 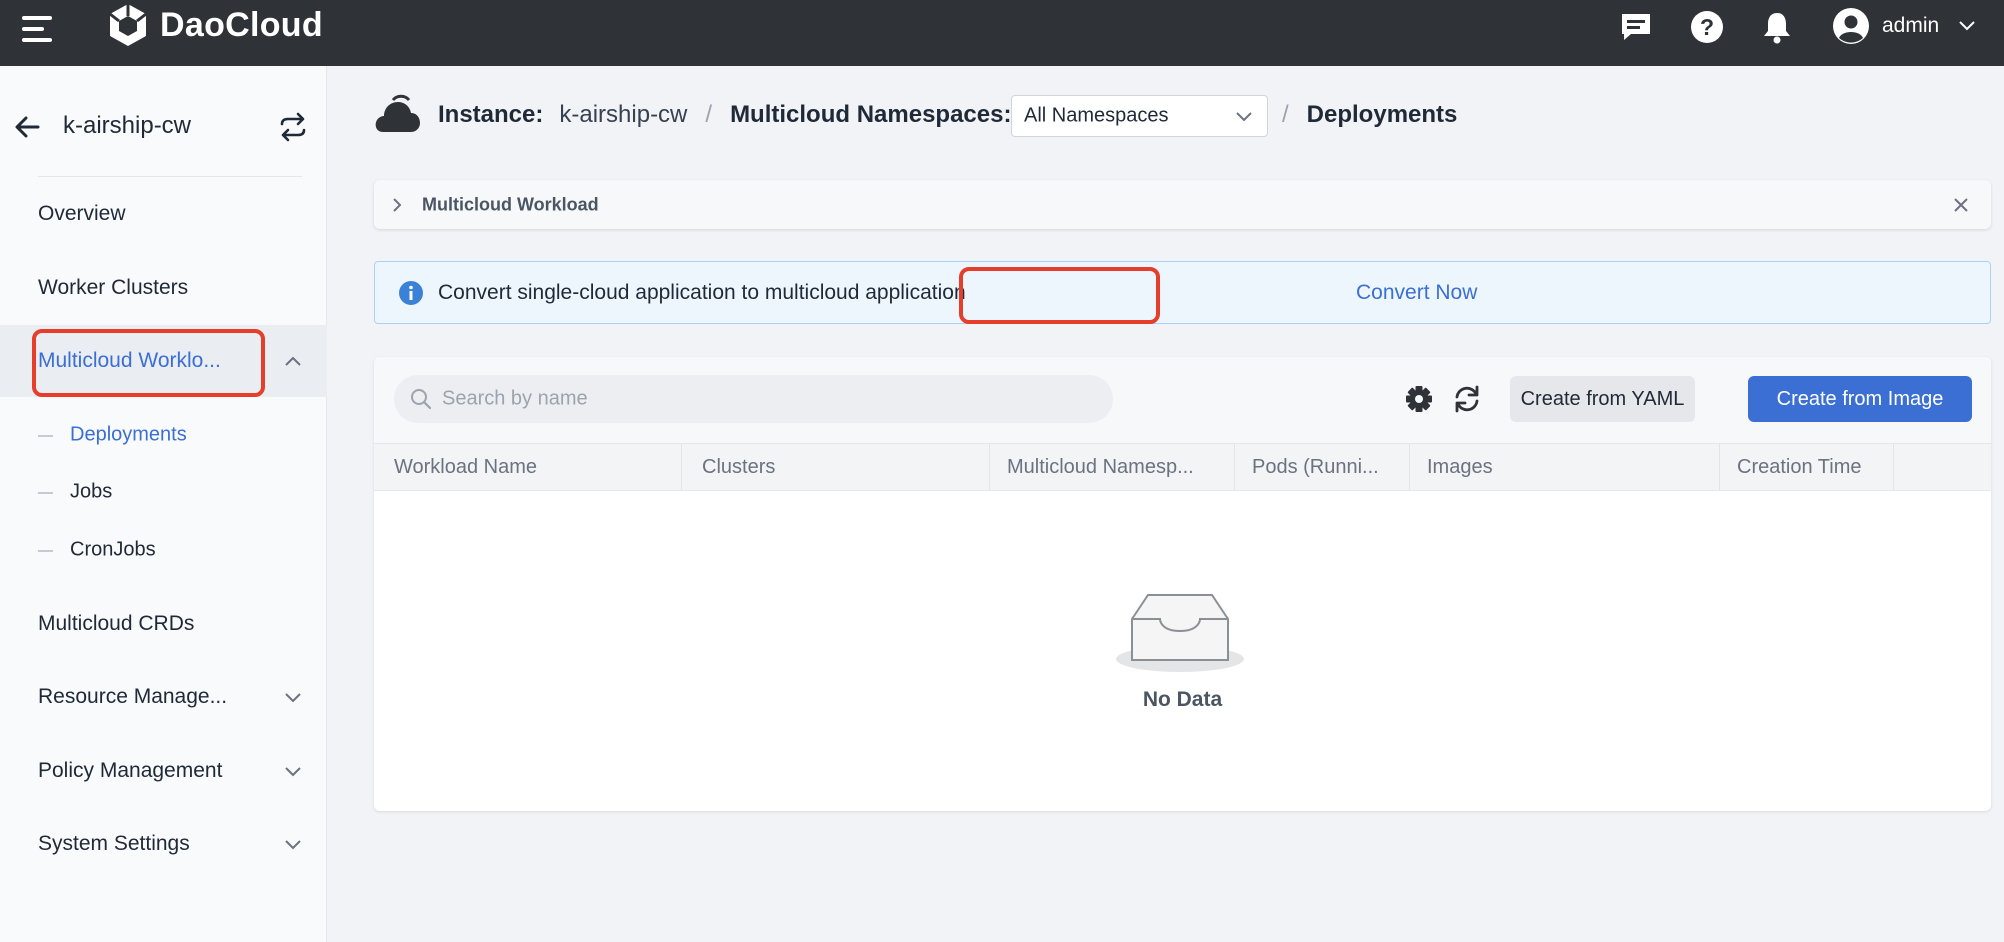 What do you see at coordinates (293, 127) in the screenshot?
I see `switch-instance-icon` at bounding box center [293, 127].